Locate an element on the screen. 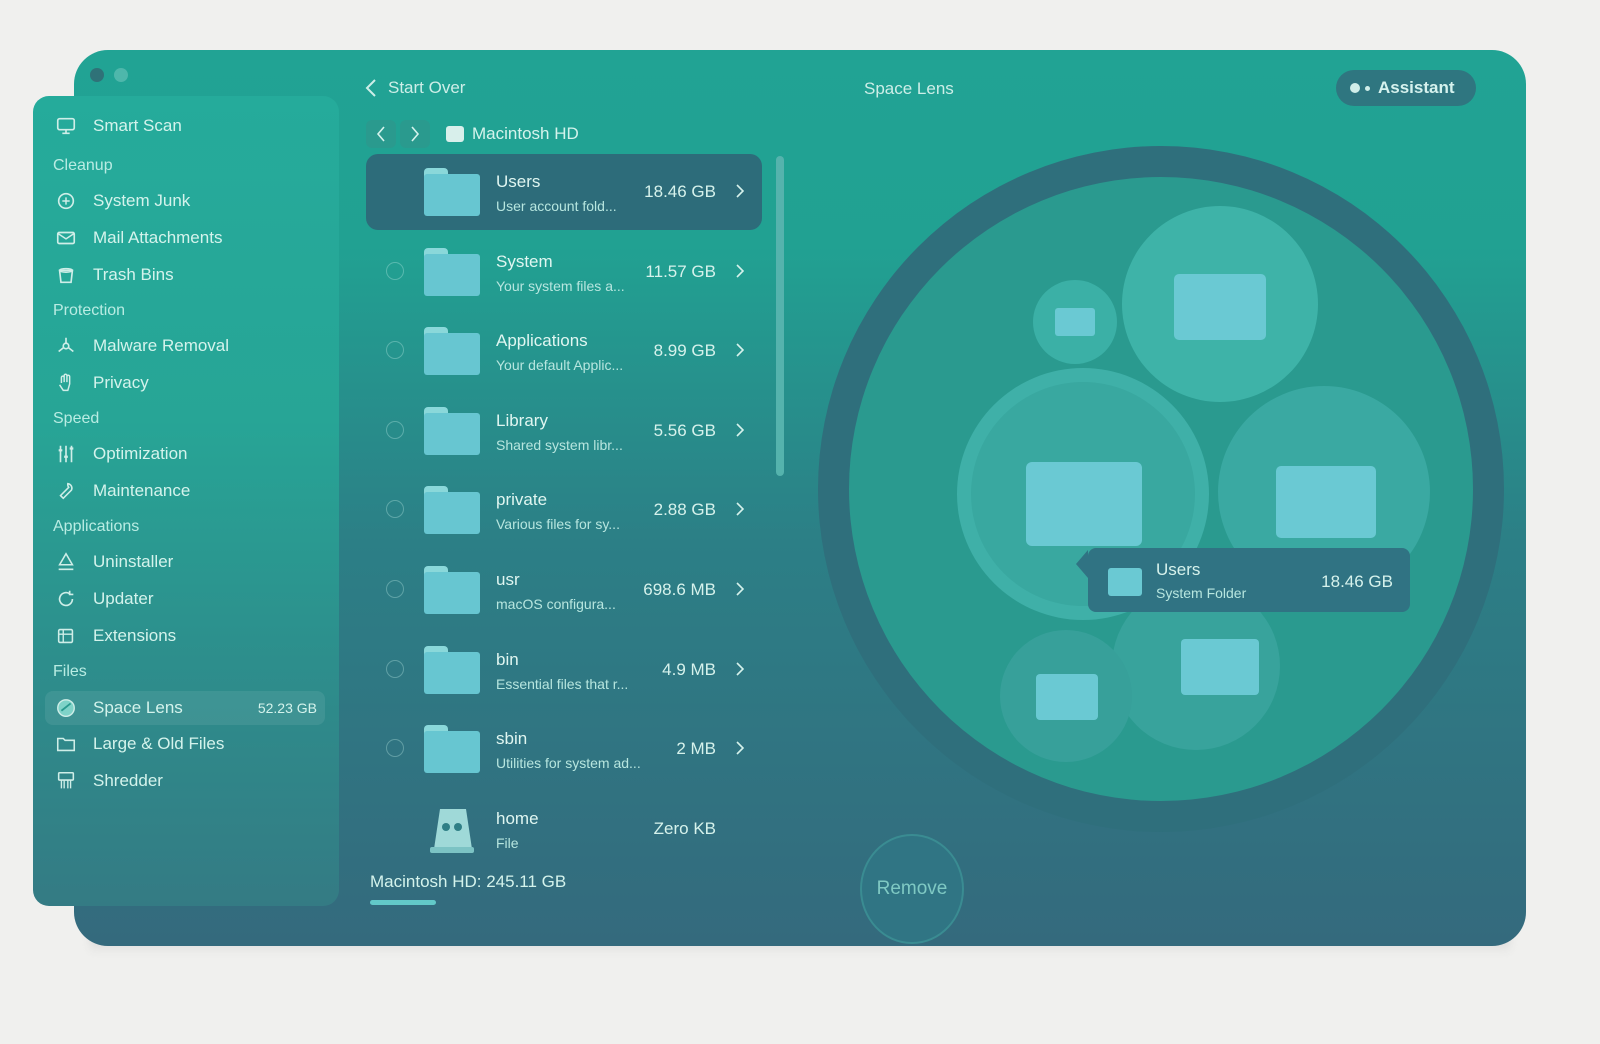 This screenshot has height=1044, width=1600. sidebar-item-shredder: Shredder is located at coordinates (188, 781).